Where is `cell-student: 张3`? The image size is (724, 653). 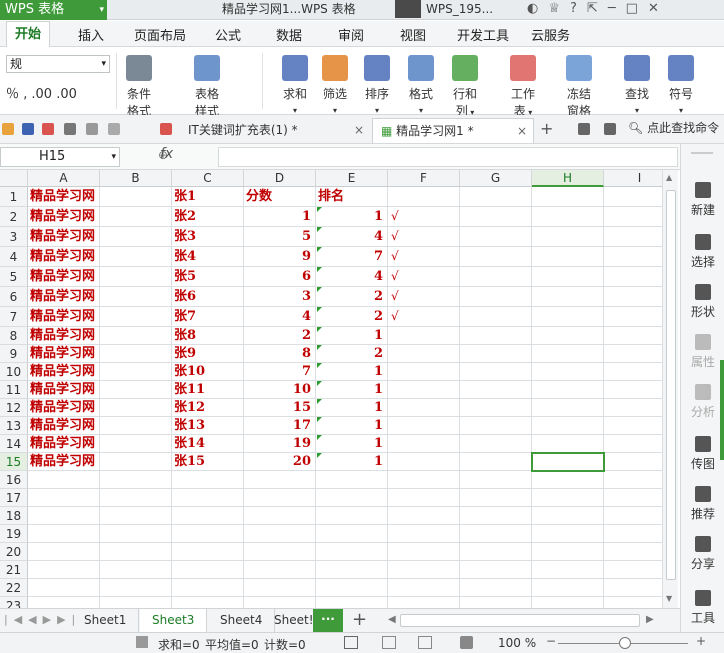
cell-student: 张3 is located at coordinates (208, 237).